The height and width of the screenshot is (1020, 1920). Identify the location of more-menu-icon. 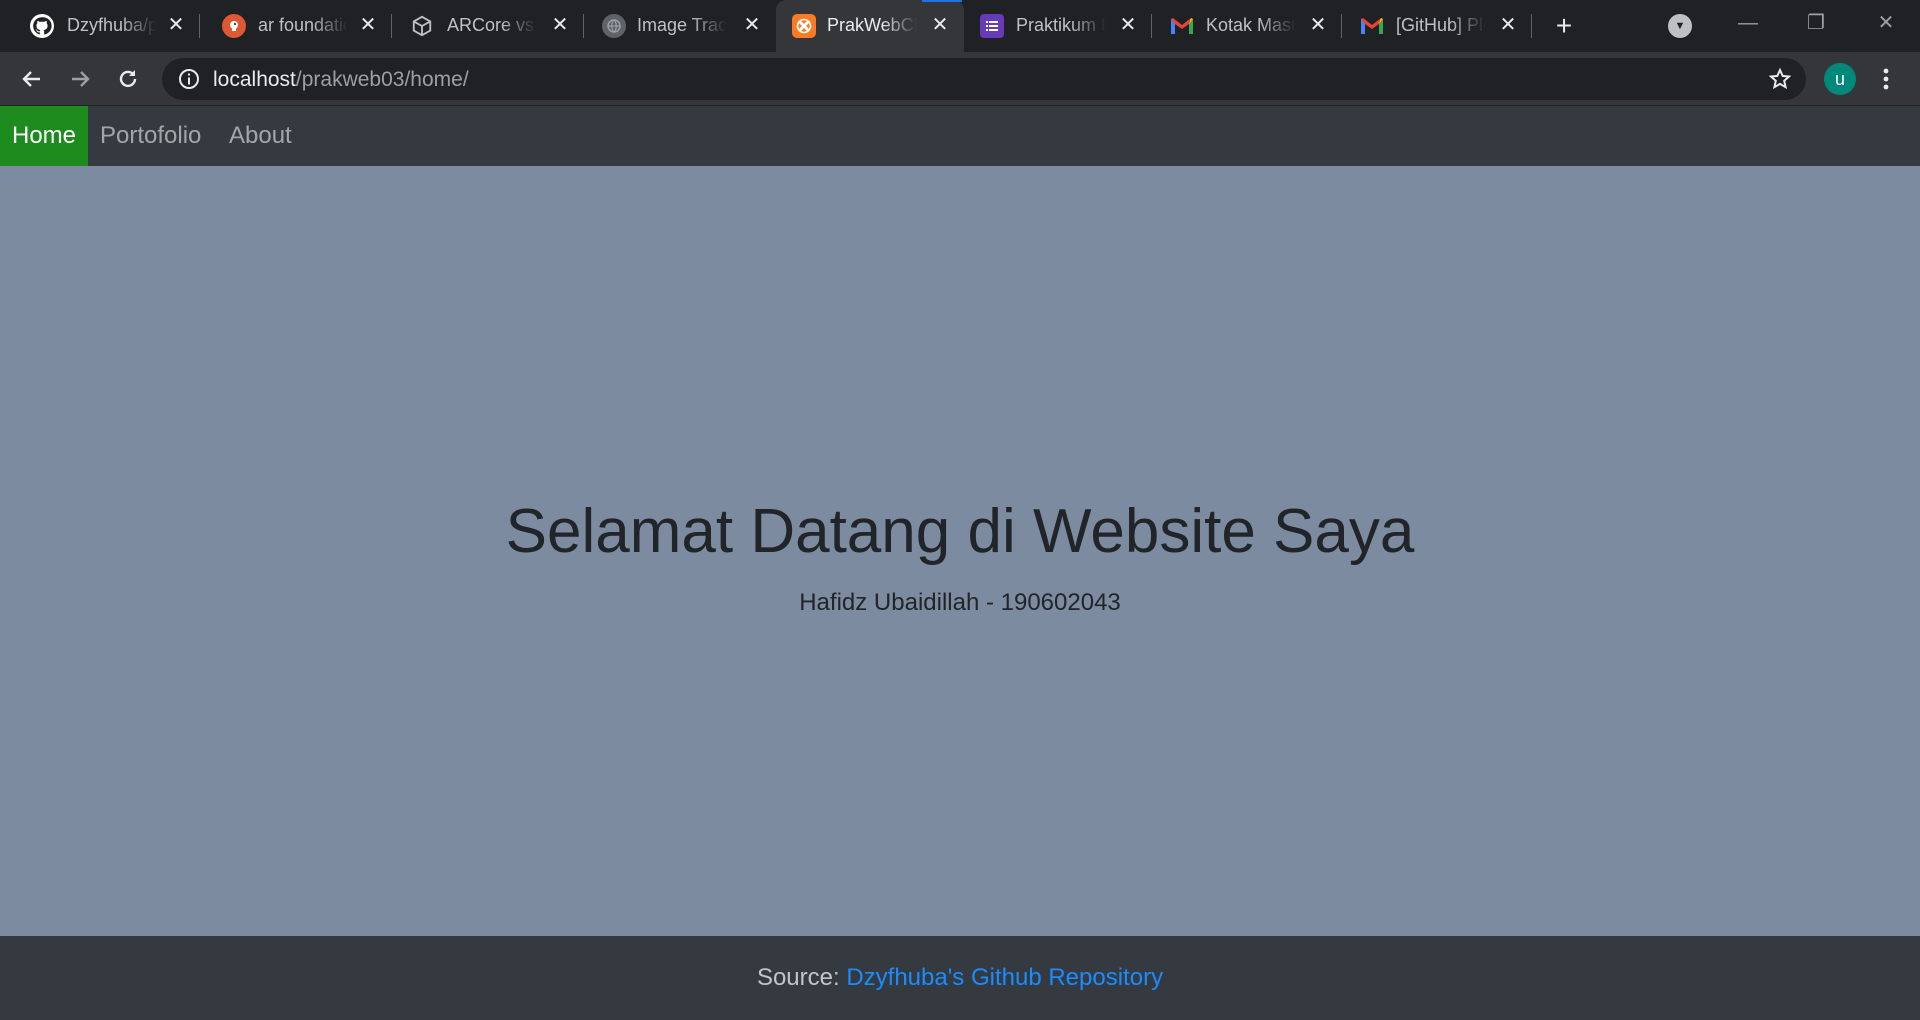
(1886, 79).